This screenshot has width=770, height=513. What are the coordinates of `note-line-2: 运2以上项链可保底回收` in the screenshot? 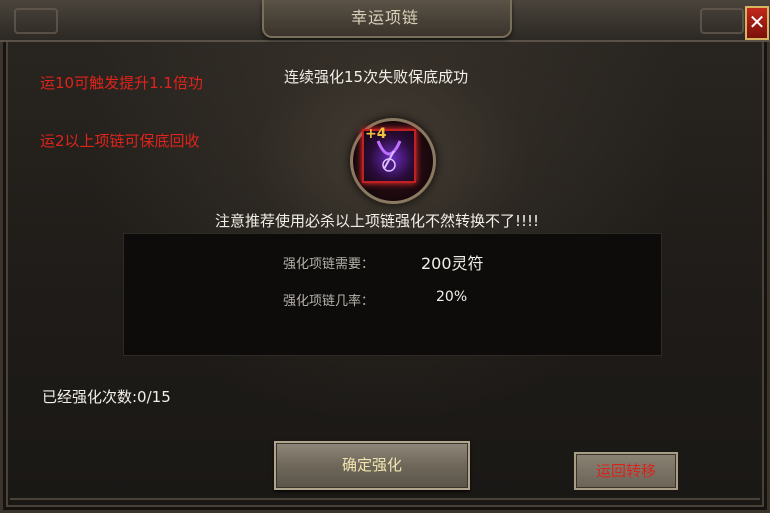 It's located at (120, 141).